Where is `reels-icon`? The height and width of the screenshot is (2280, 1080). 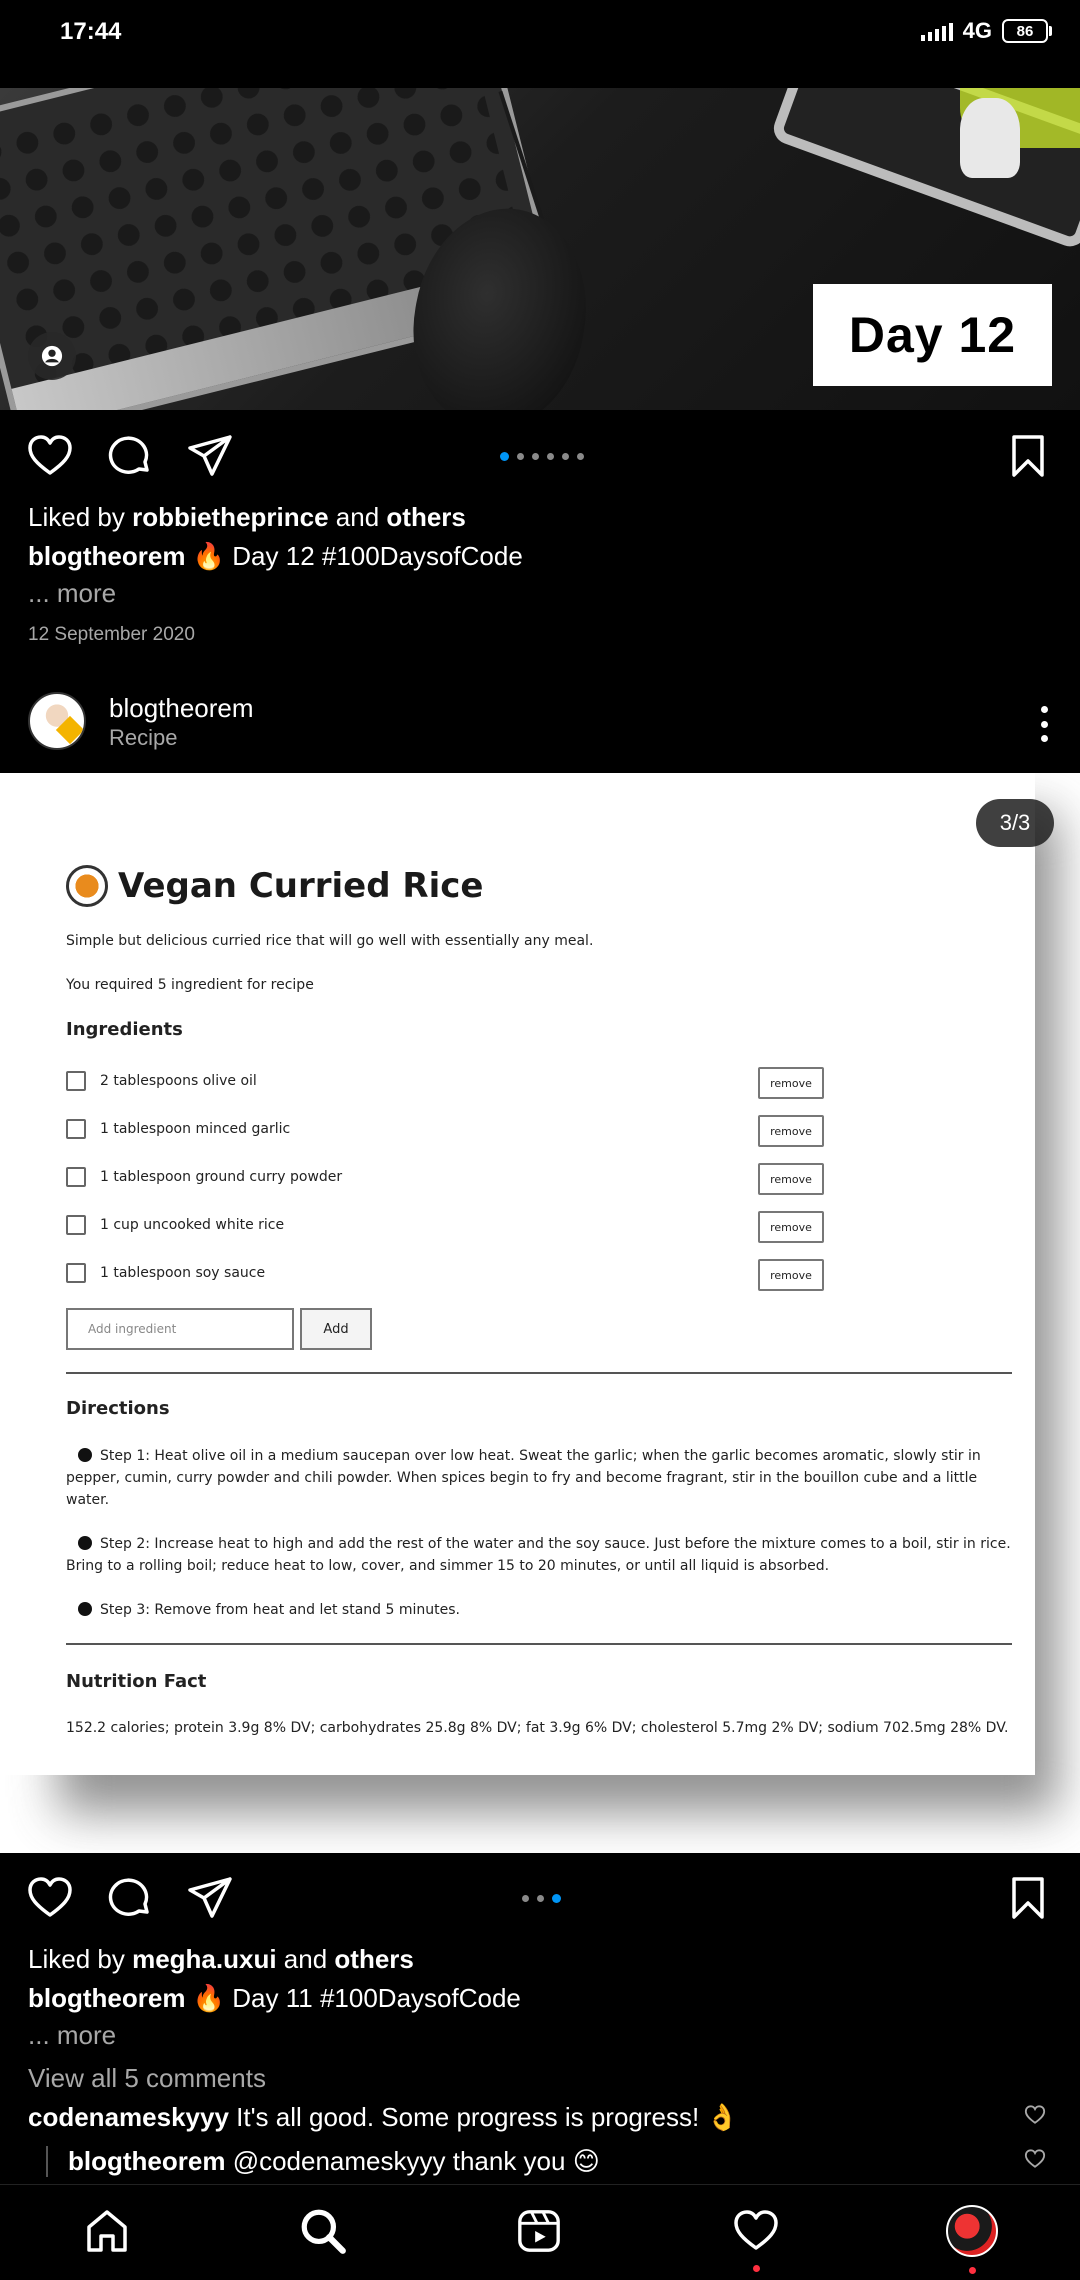
reels-icon is located at coordinates (539, 2231).